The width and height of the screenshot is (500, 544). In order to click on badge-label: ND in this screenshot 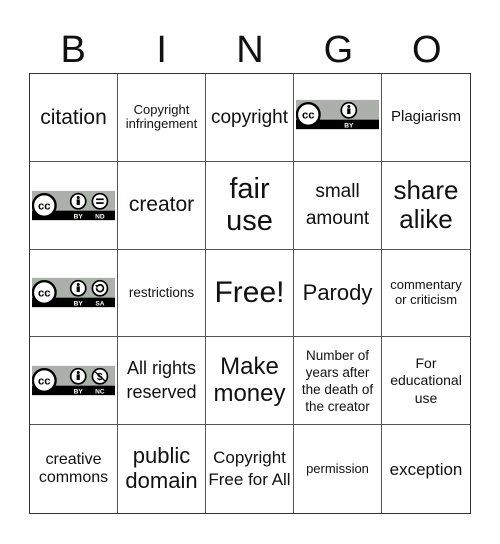, I will do `click(100, 216)`.